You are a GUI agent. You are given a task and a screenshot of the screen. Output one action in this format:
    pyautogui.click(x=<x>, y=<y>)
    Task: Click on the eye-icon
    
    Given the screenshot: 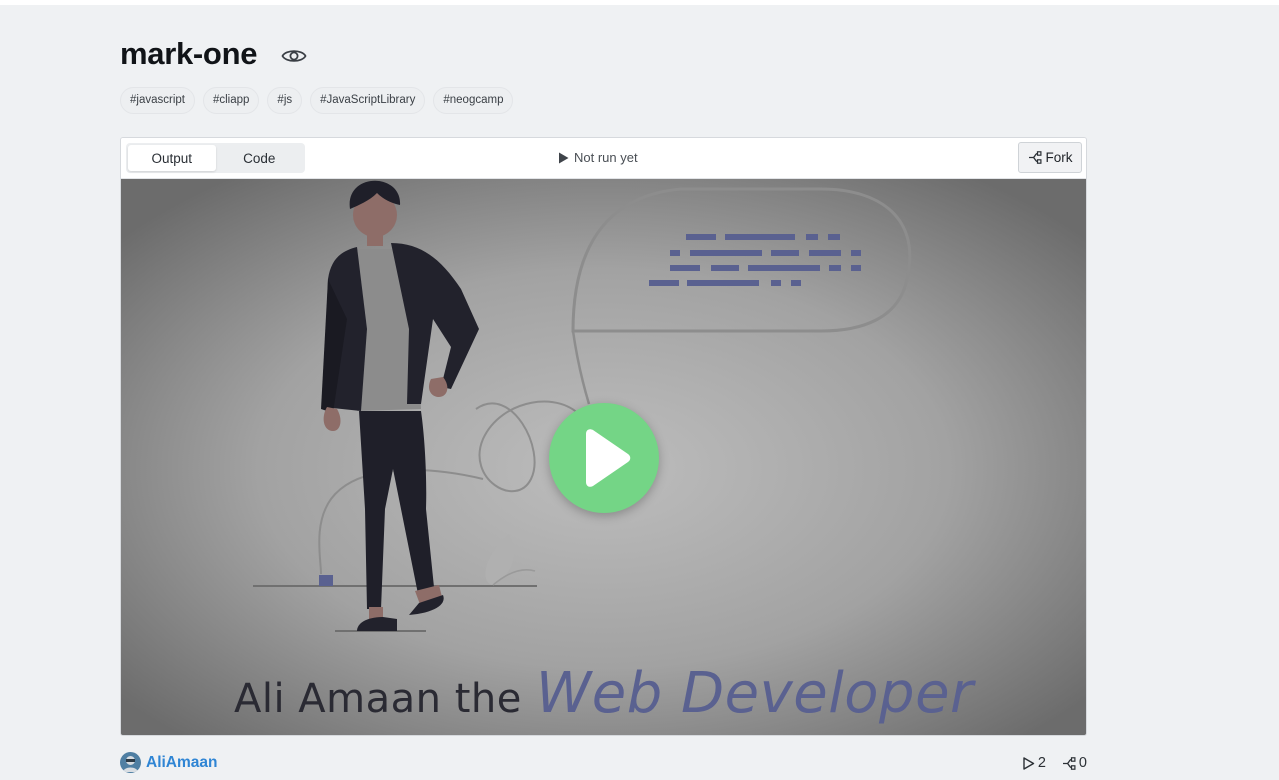 What is the action you would take?
    pyautogui.click(x=294, y=56)
    